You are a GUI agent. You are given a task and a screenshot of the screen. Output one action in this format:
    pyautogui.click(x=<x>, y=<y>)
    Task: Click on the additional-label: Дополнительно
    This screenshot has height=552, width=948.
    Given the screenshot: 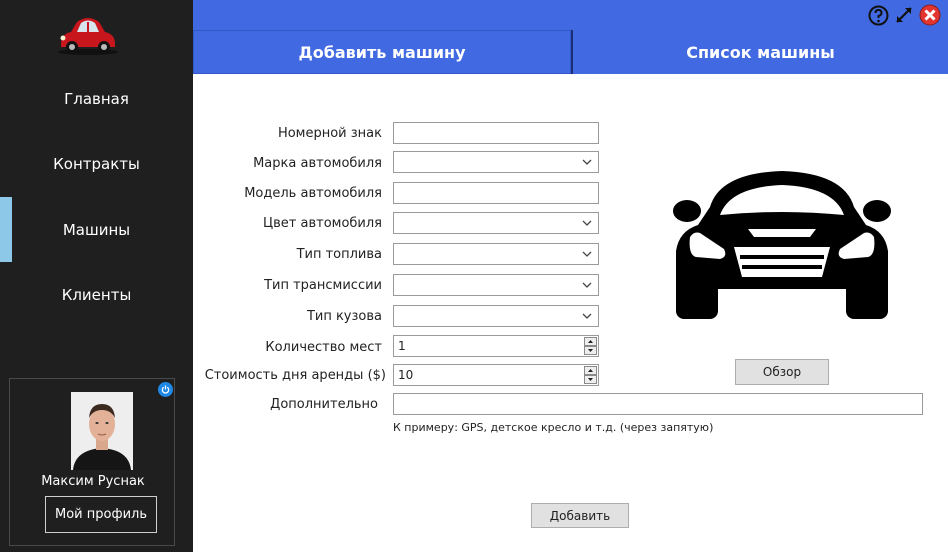 What is the action you would take?
    pyautogui.click(x=324, y=404)
    